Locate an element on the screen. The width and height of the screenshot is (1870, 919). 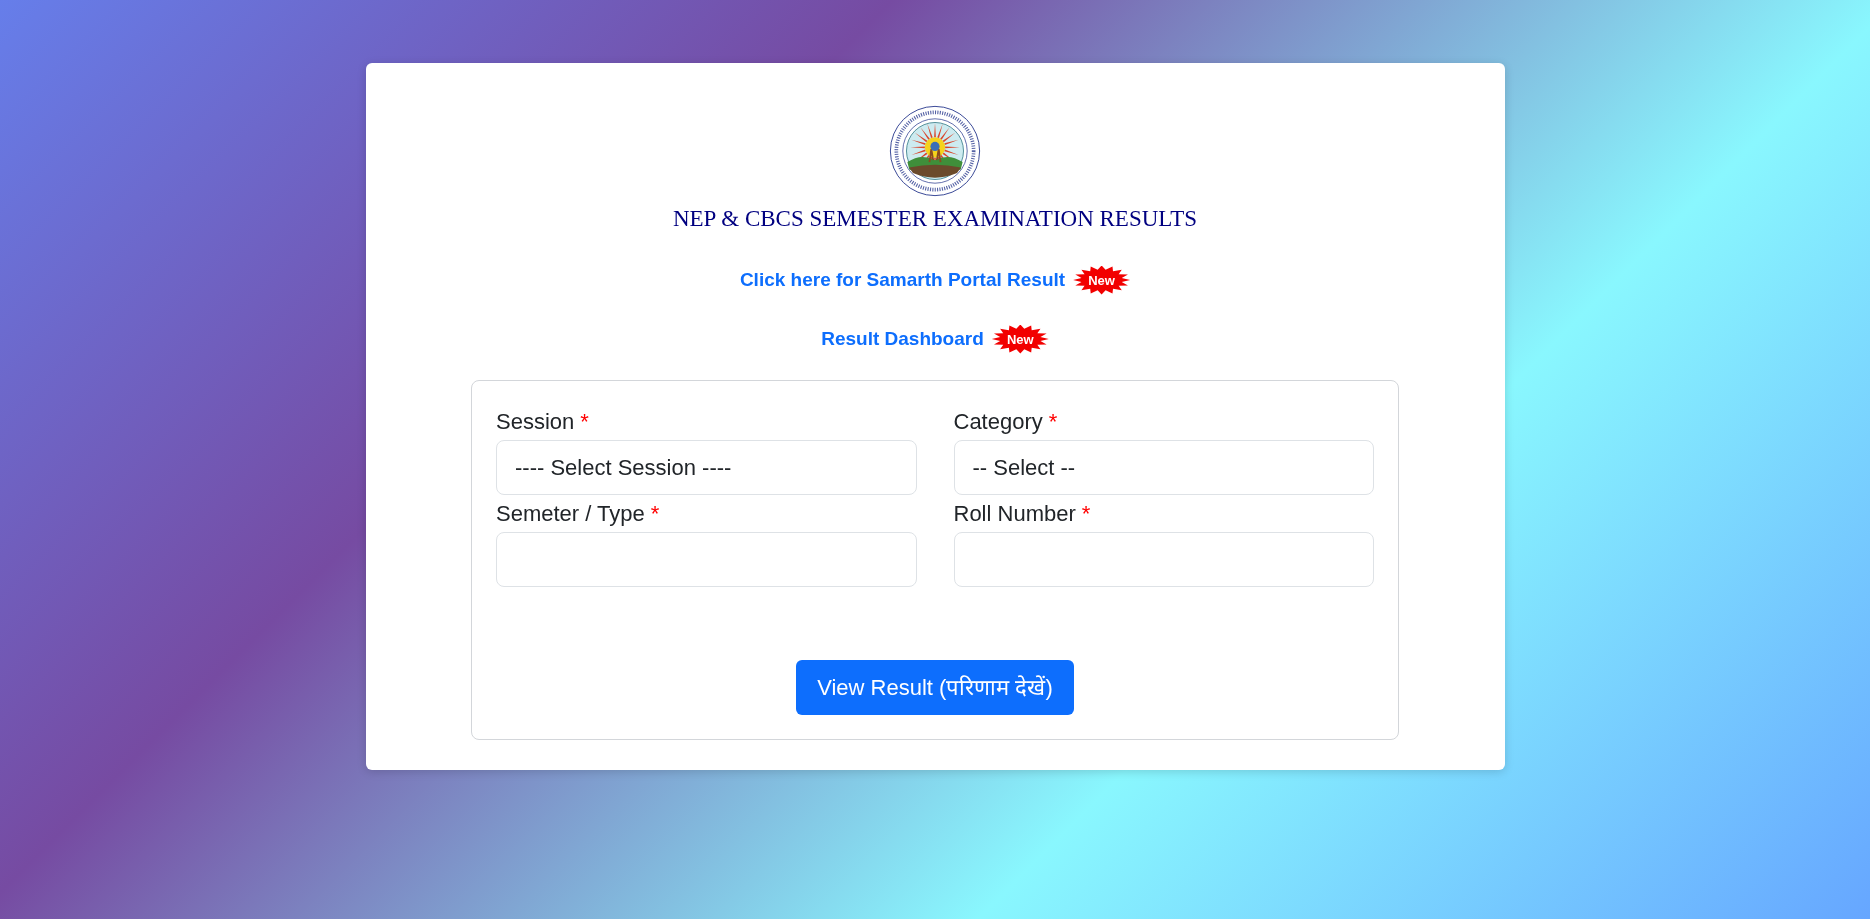
input-field: -- Select -- is located at coordinates (1163, 467).